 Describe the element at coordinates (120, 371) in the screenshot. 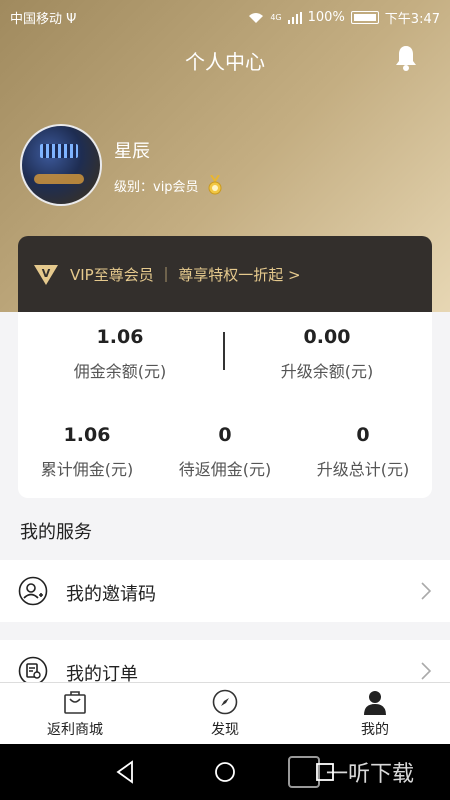

I see `stat-label: 佣金余额(元)` at that location.